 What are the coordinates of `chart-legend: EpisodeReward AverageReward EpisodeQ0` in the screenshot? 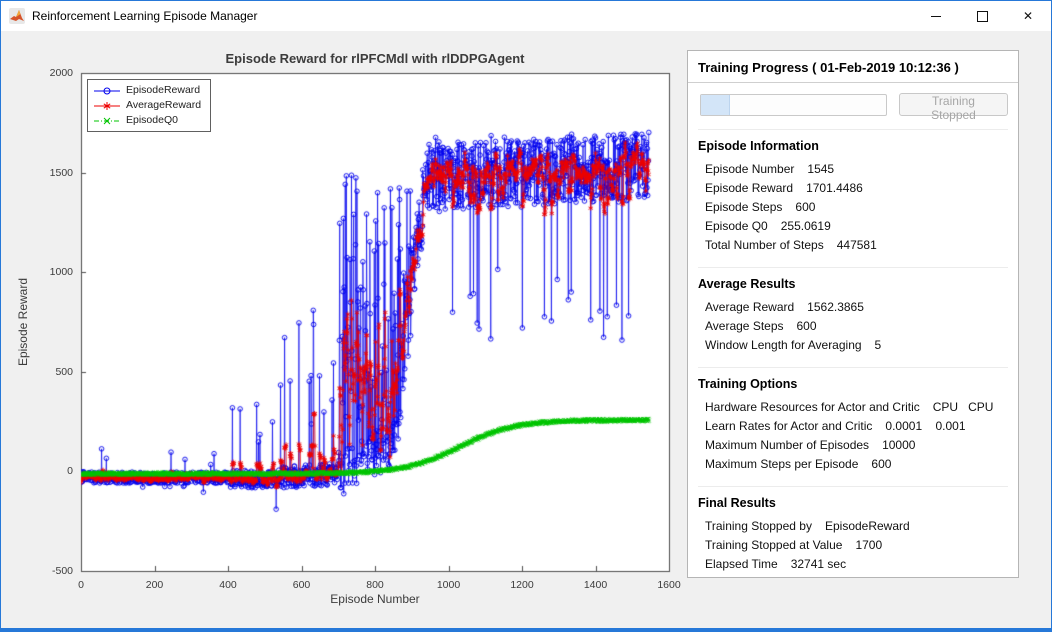 It's located at (149, 105).